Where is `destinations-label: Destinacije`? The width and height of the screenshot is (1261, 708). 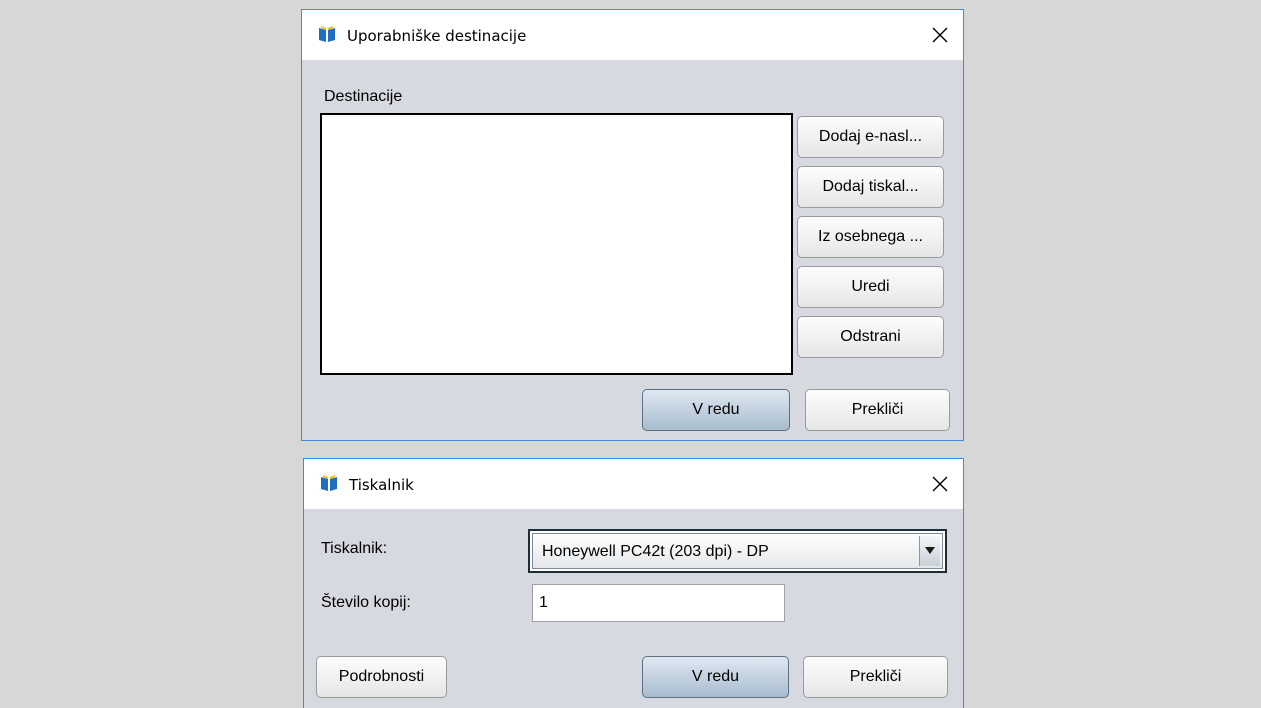 destinations-label: Destinacije is located at coordinates (363, 96).